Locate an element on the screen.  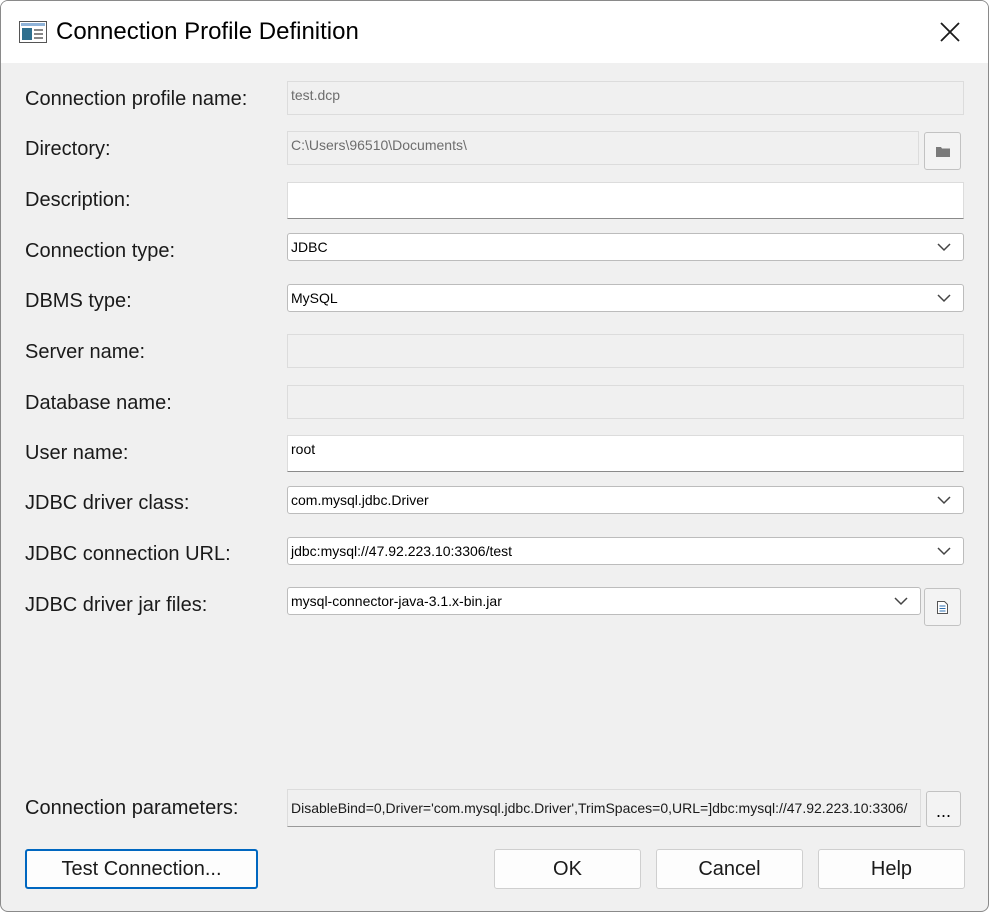
jdbc-url-label: JDBC connection URL: is located at coordinates (128, 554).